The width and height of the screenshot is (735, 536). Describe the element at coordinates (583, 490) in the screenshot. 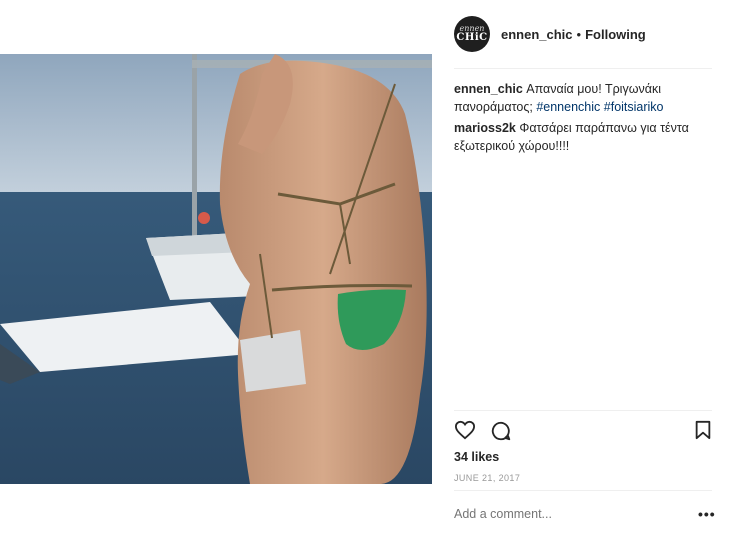

I see `comment-divider` at that location.